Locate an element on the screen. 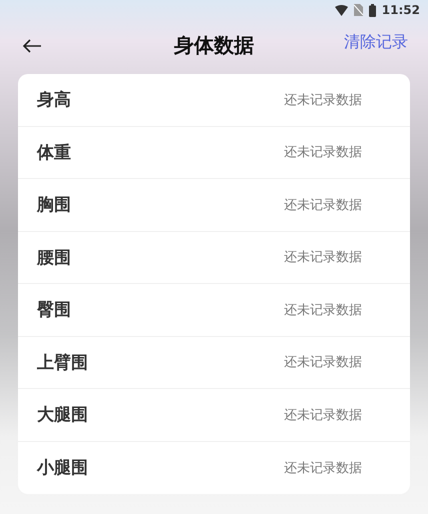 This screenshot has height=514, width=428. page-title: 身体数据 is located at coordinates (214, 45).